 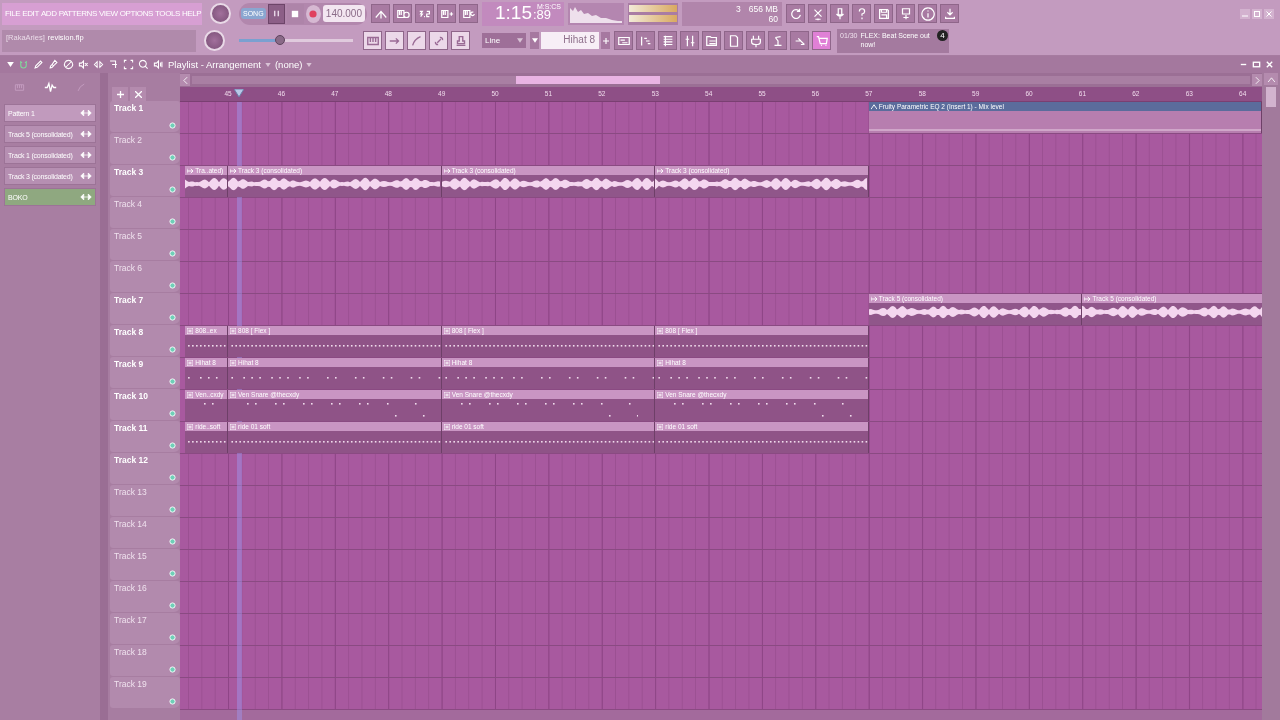 I want to click on mute-icon, so click(x=83, y=64).